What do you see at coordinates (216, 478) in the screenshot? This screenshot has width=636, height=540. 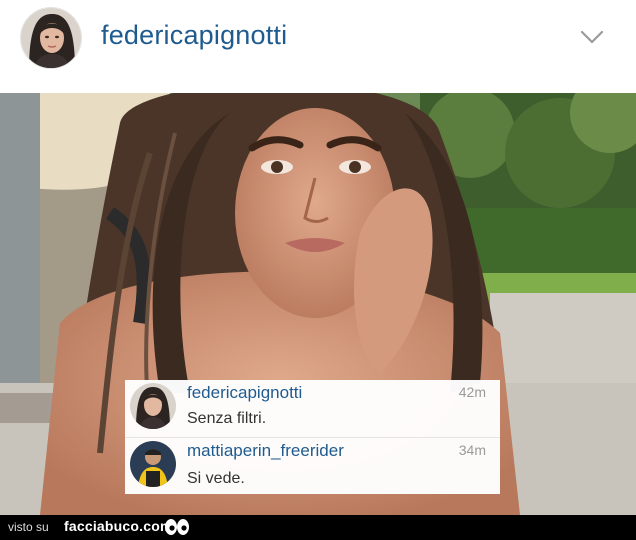 I see `comment-text: Si vede.` at bounding box center [216, 478].